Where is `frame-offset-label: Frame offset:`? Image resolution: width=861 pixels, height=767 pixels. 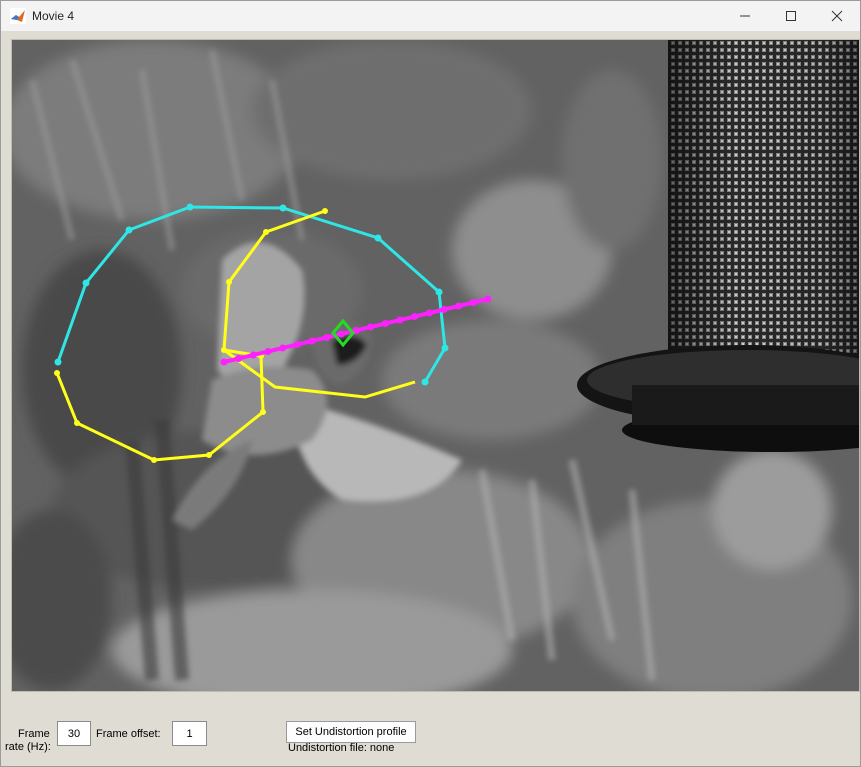 frame-offset-label: Frame offset: is located at coordinates (128, 734).